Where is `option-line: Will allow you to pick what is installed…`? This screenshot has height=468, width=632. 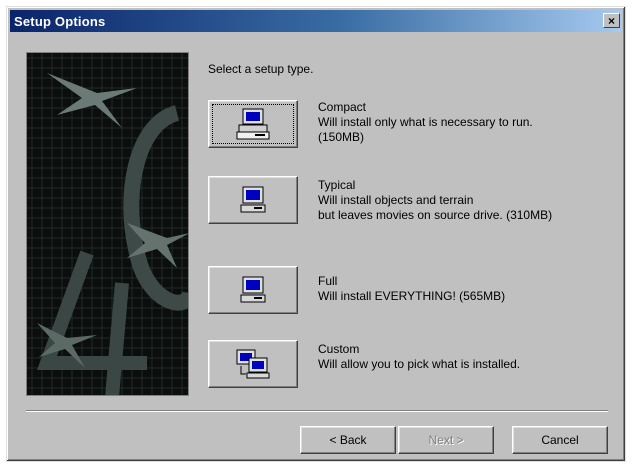 option-line: Will allow you to pick what is installed… is located at coordinates (419, 364).